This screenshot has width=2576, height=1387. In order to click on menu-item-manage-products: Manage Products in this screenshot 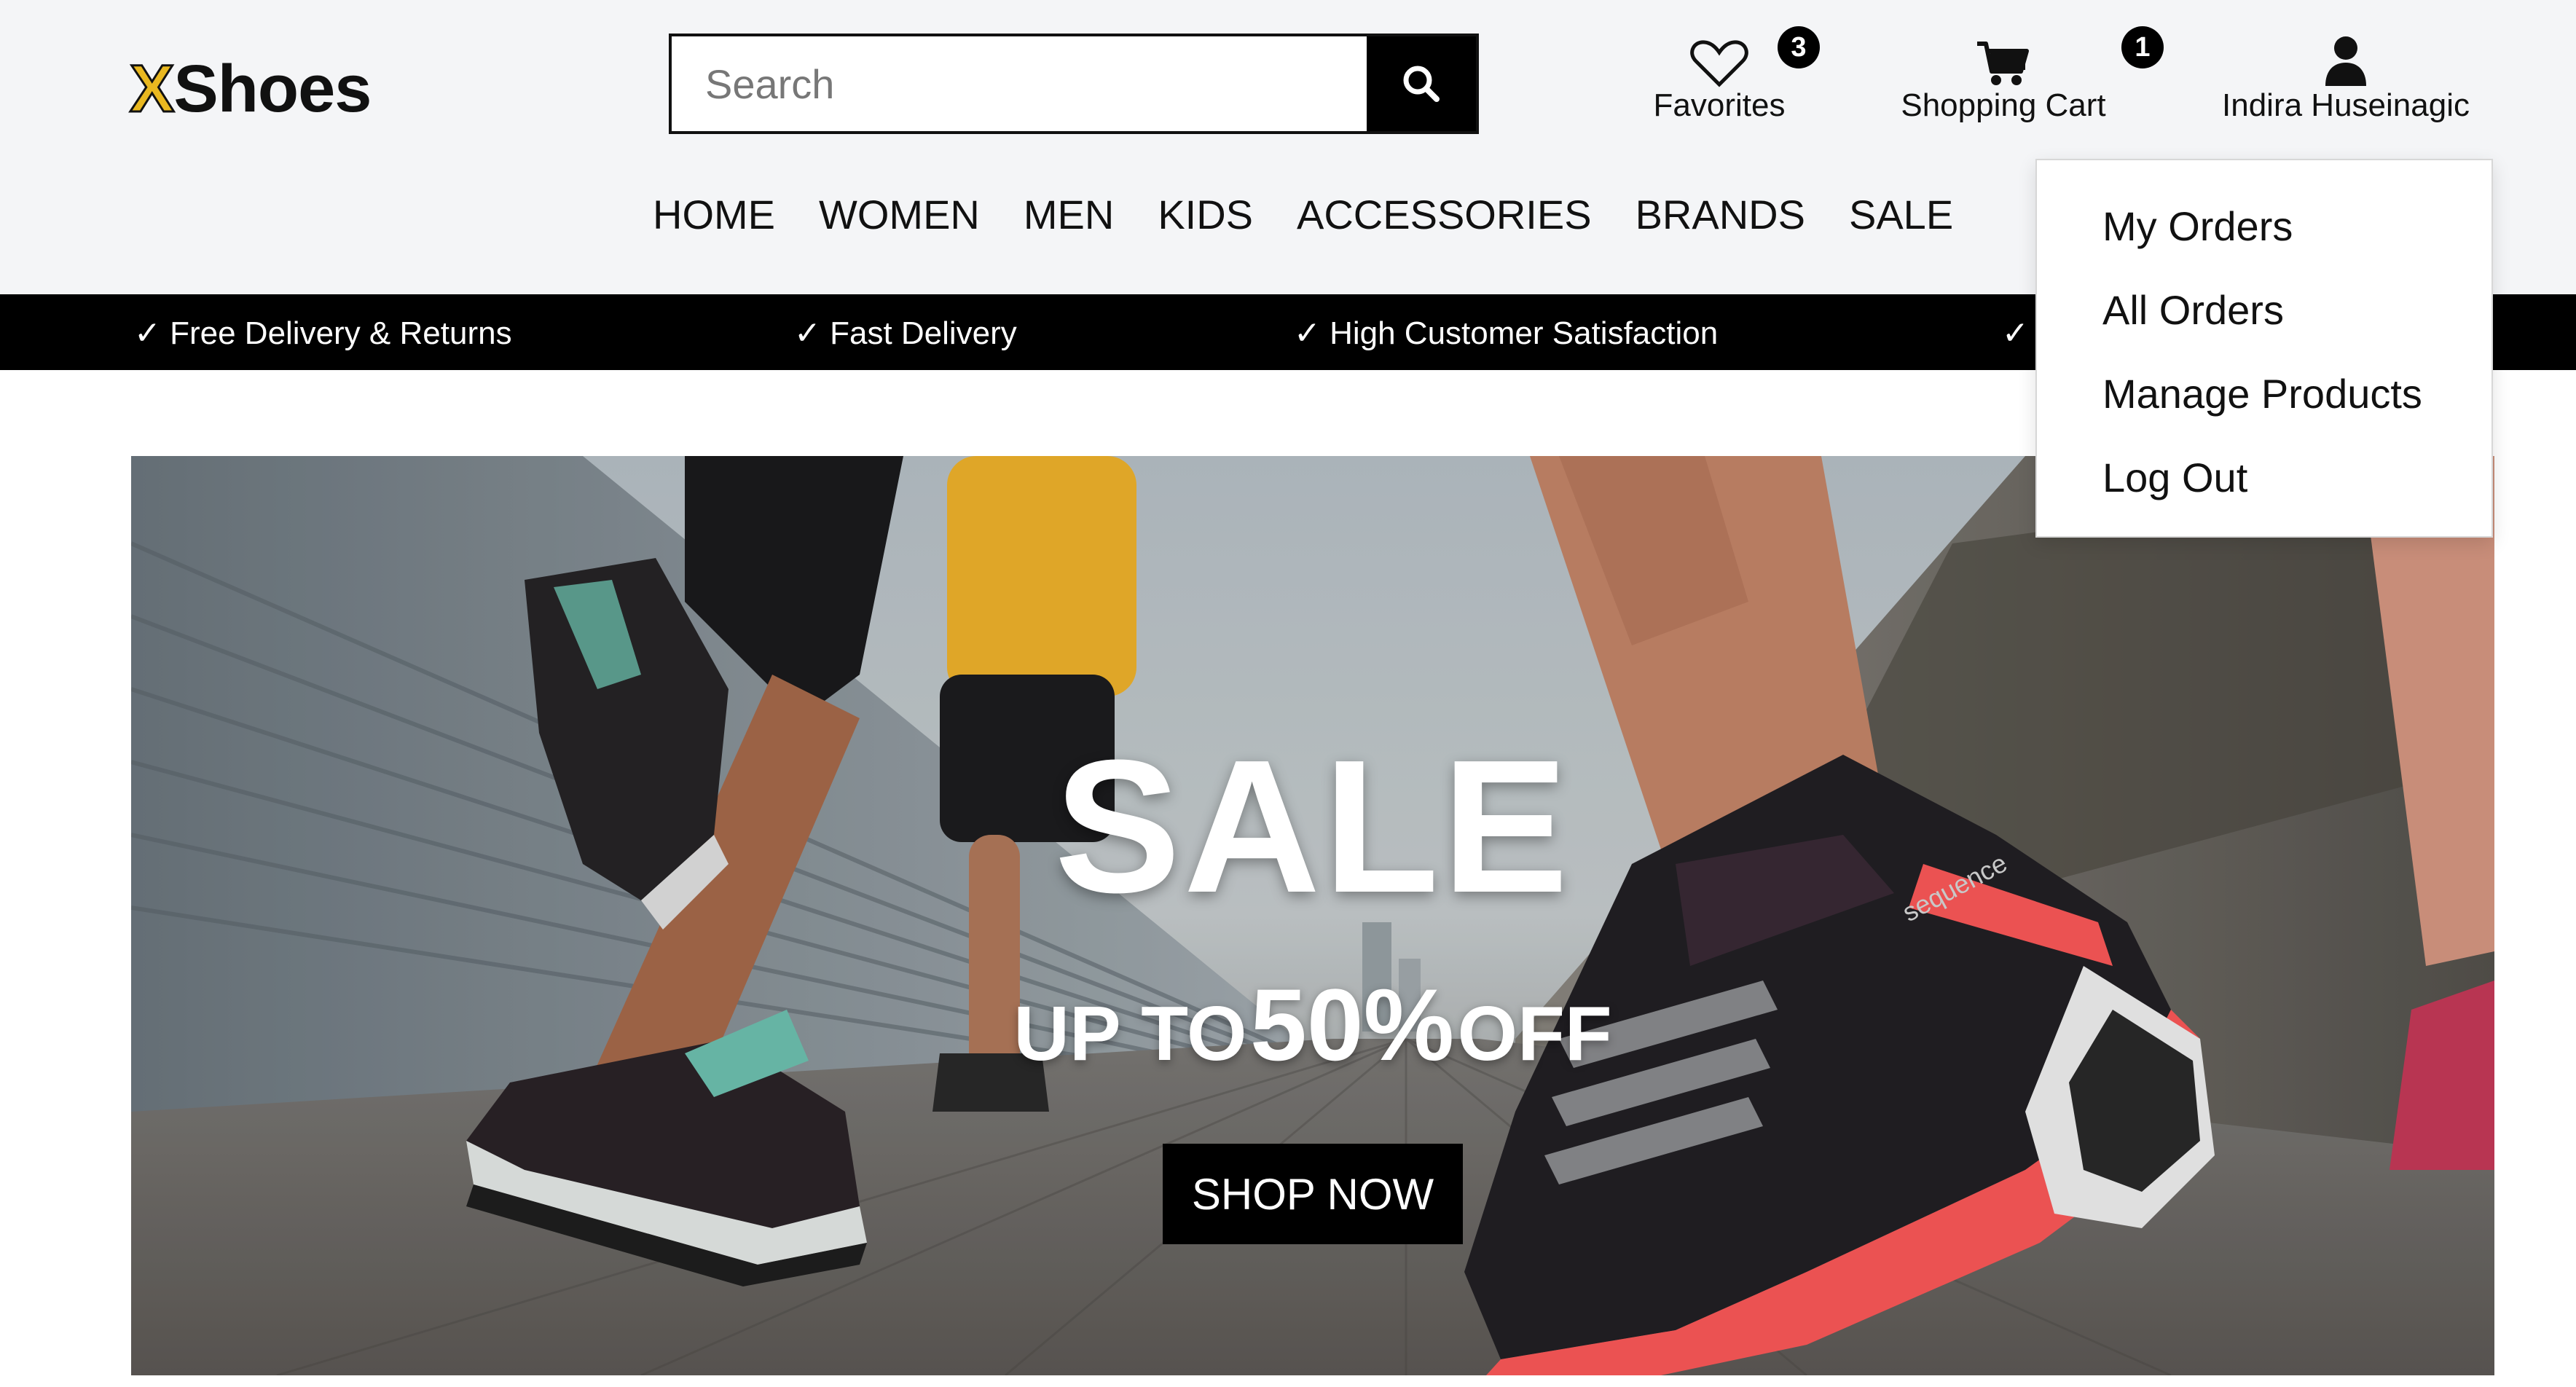, I will do `click(2262, 393)`.